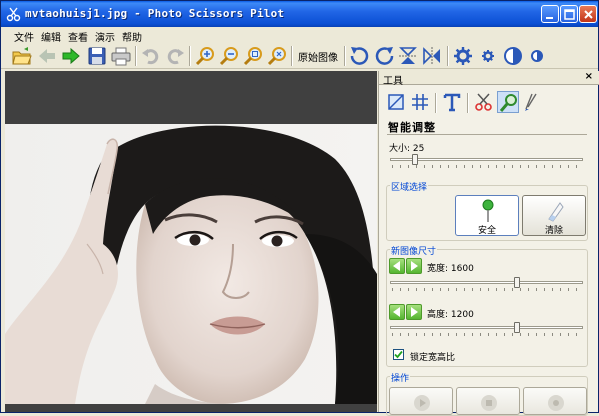  I want to click on options-icon, so click(556, 403).